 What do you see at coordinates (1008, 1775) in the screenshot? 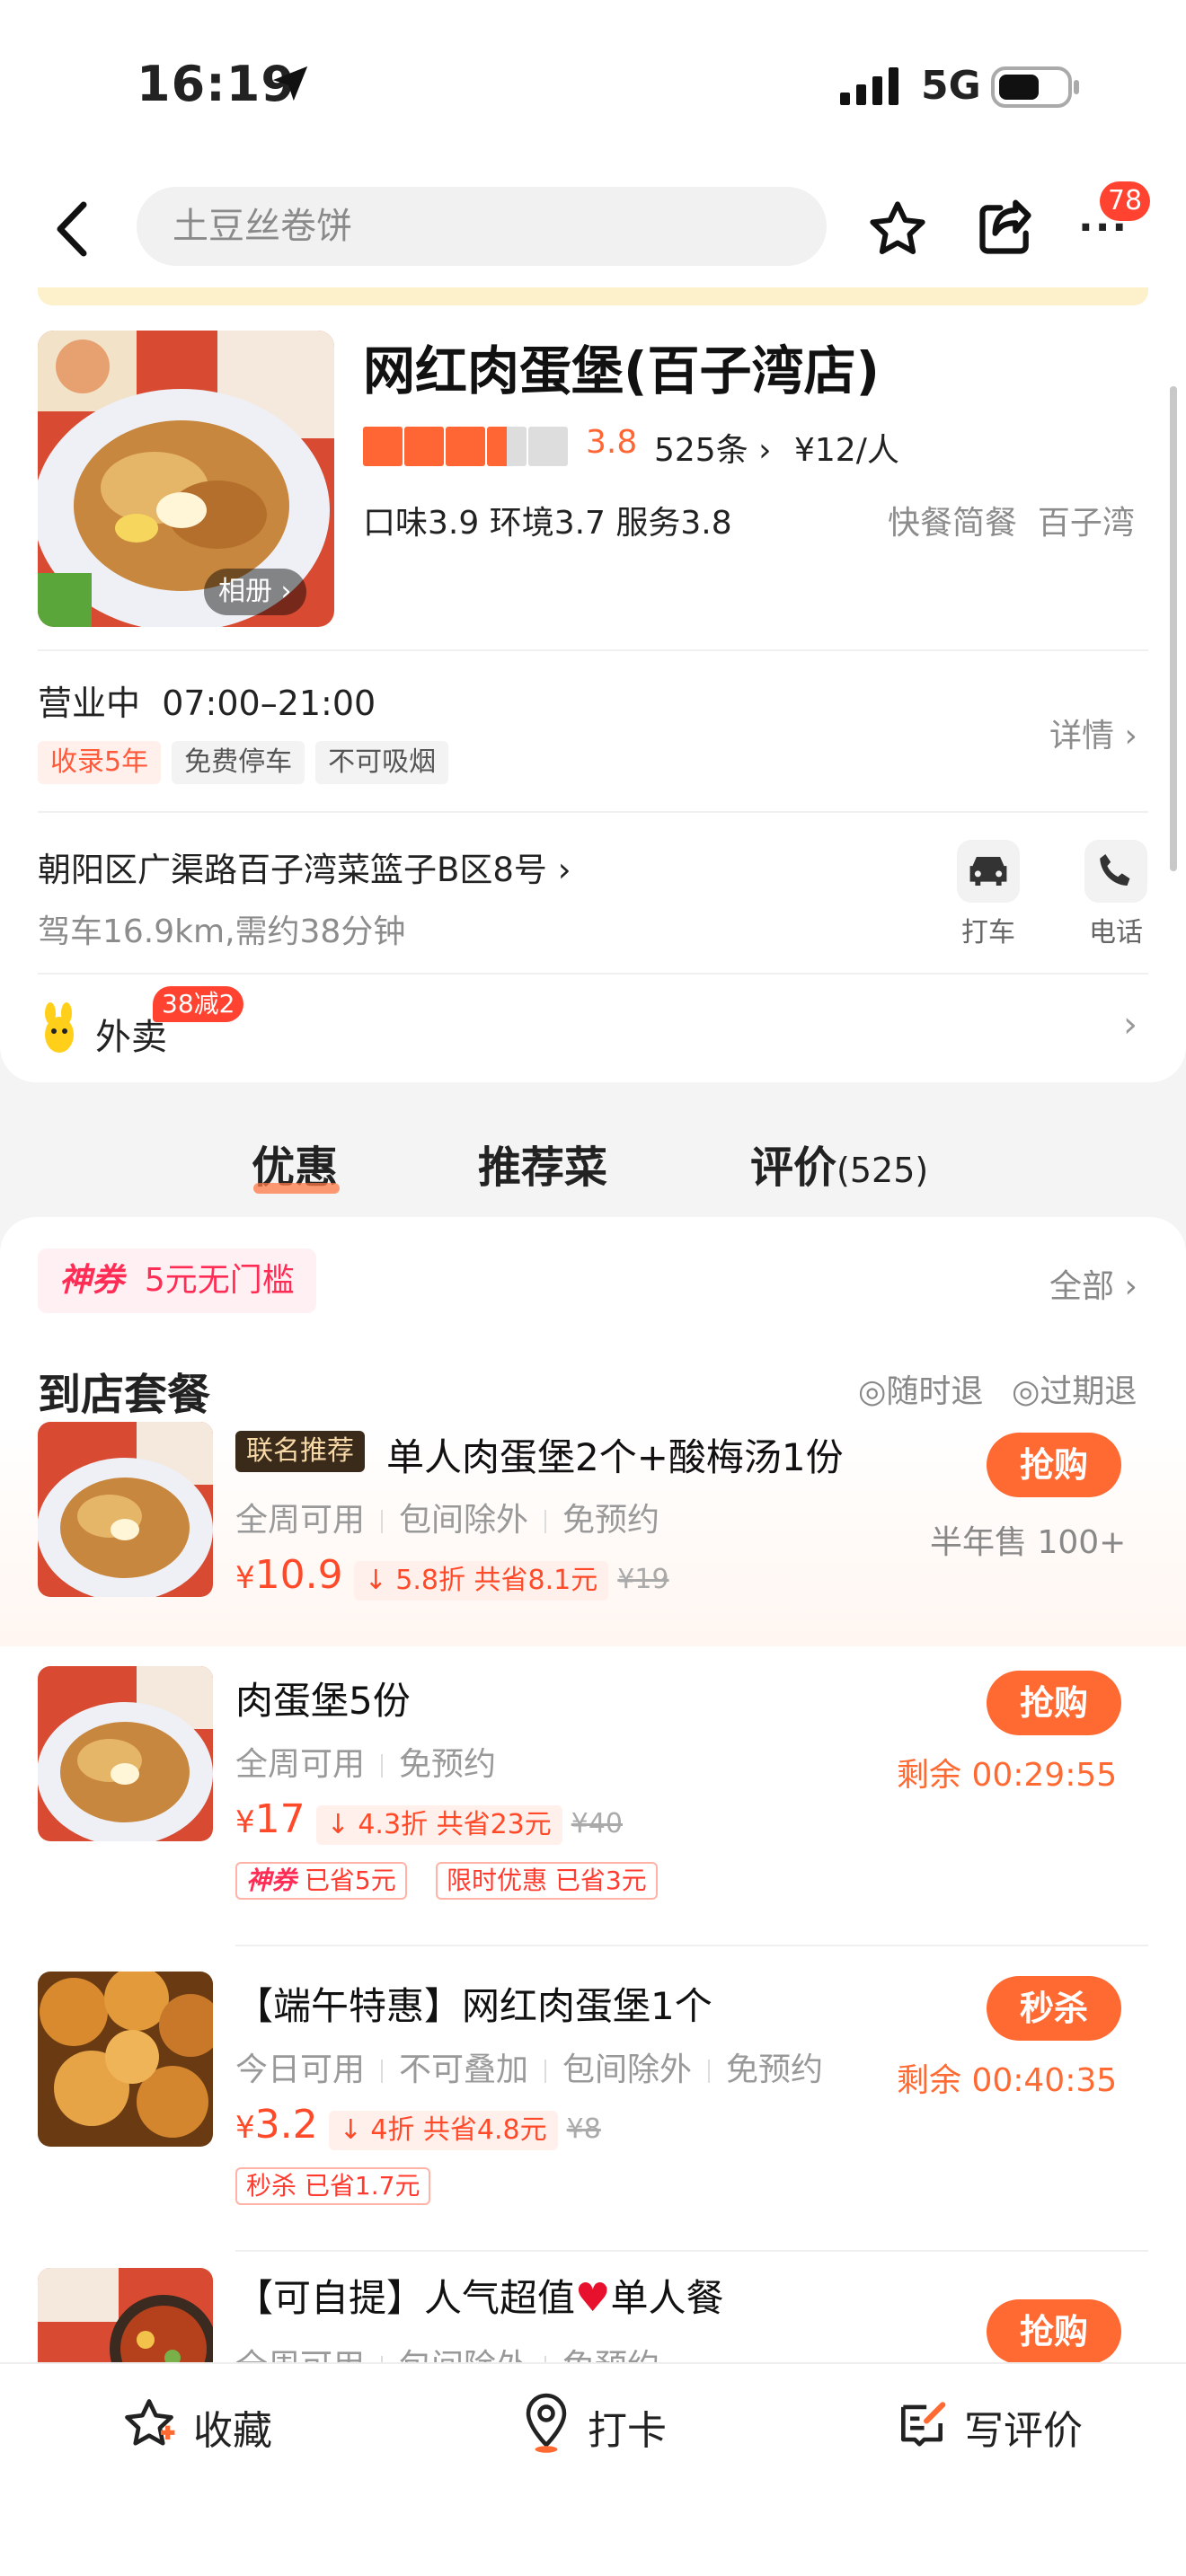
I see `countdown: 剩余 00:29:55` at bounding box center [1008, 1775].